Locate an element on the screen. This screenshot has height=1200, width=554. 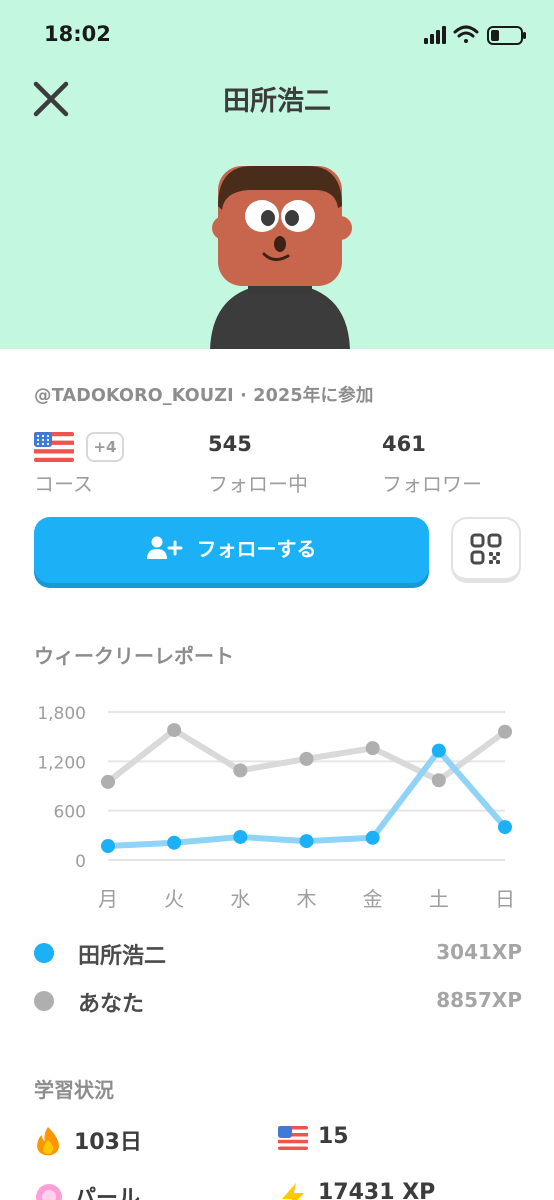
y-tick-label: 1,800 is located at coordinates (61, 714).